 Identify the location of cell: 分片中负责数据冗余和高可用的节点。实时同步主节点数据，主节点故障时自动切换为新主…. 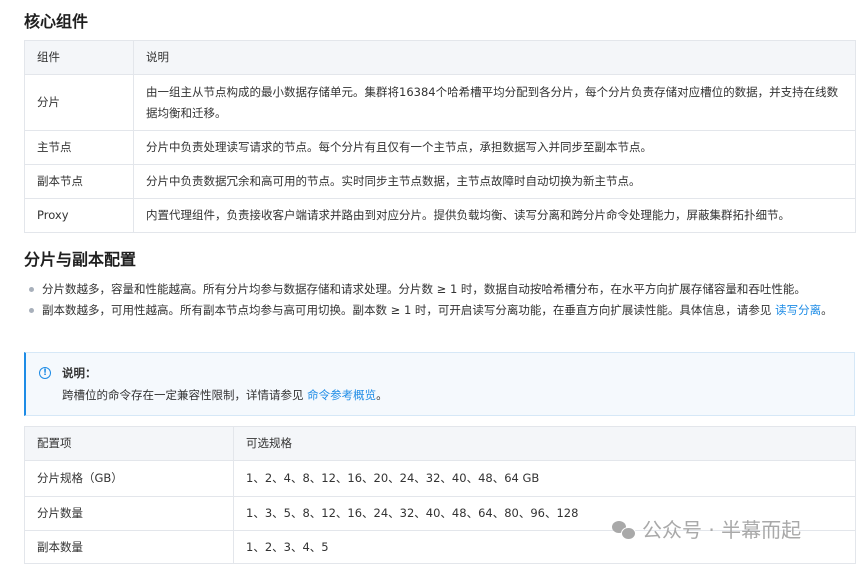
(494, 181).